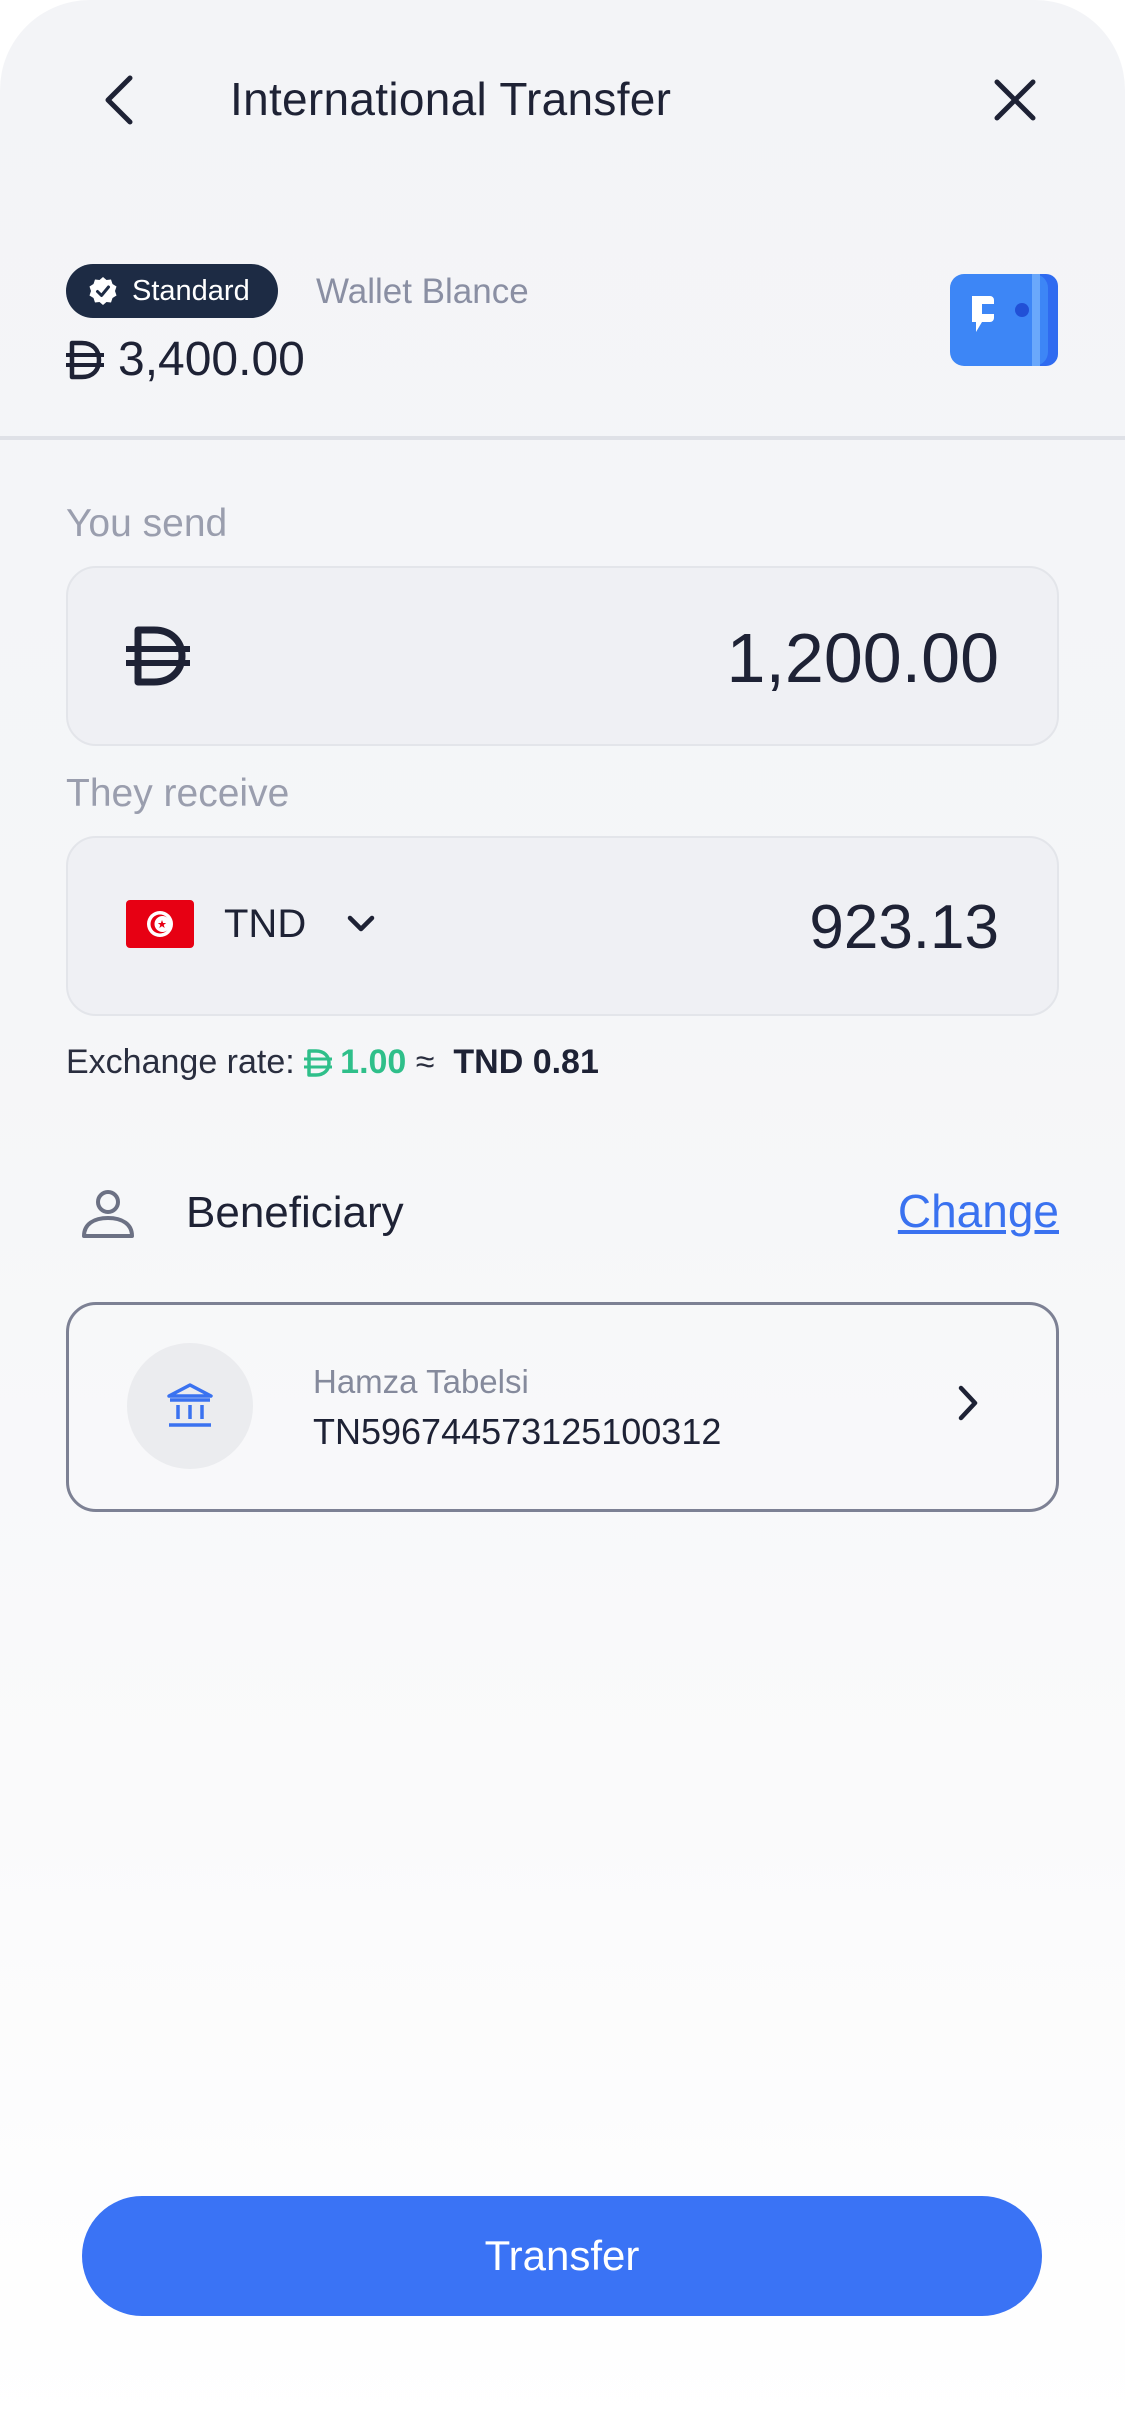  Describe the element at coordinates (562, 2256) in the screenshot. I see `transfer-button: Transfer` at that location.